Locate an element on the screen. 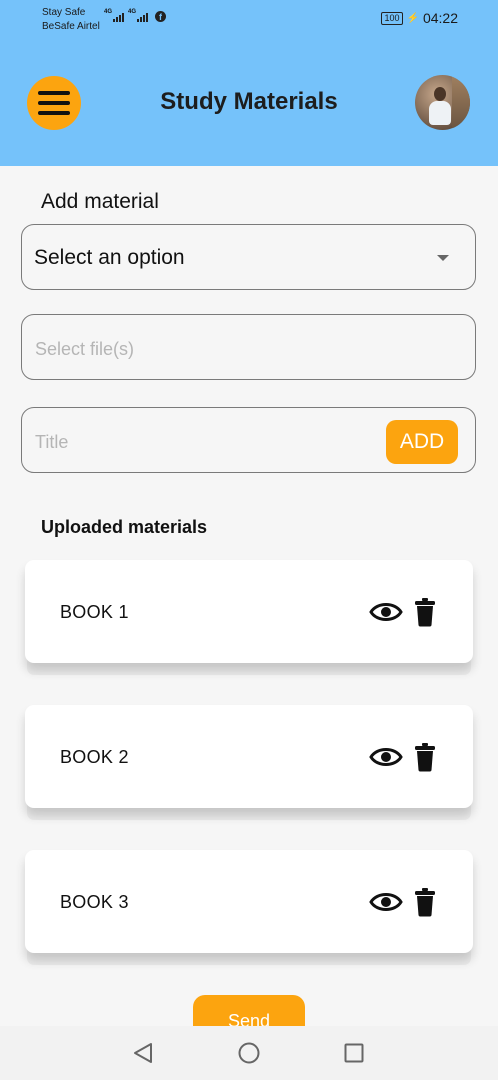  dropdown-caret-icon is located at coordinates (443, 258).